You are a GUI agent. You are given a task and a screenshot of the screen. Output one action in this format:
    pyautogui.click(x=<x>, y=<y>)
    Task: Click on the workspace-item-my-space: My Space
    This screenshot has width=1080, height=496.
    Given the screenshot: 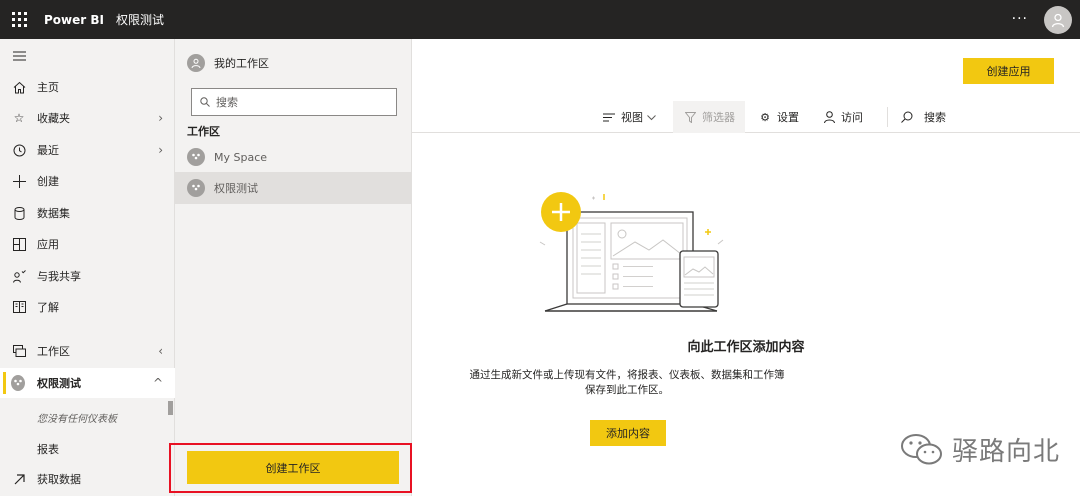 What is the action you would take?
    pyautogui.click(x=293, y=157)
    